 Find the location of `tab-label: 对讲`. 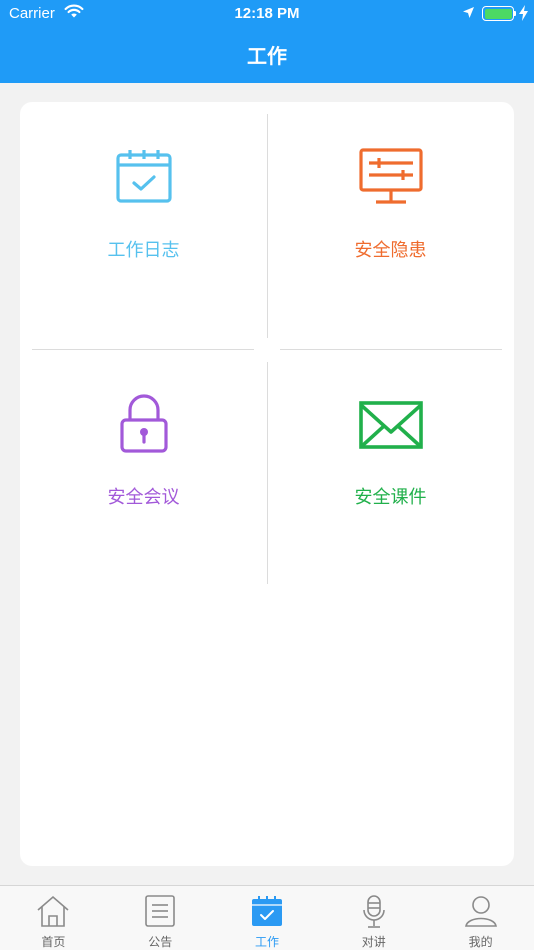

tab-label: 对讲 is located at coordinates (373, 942).